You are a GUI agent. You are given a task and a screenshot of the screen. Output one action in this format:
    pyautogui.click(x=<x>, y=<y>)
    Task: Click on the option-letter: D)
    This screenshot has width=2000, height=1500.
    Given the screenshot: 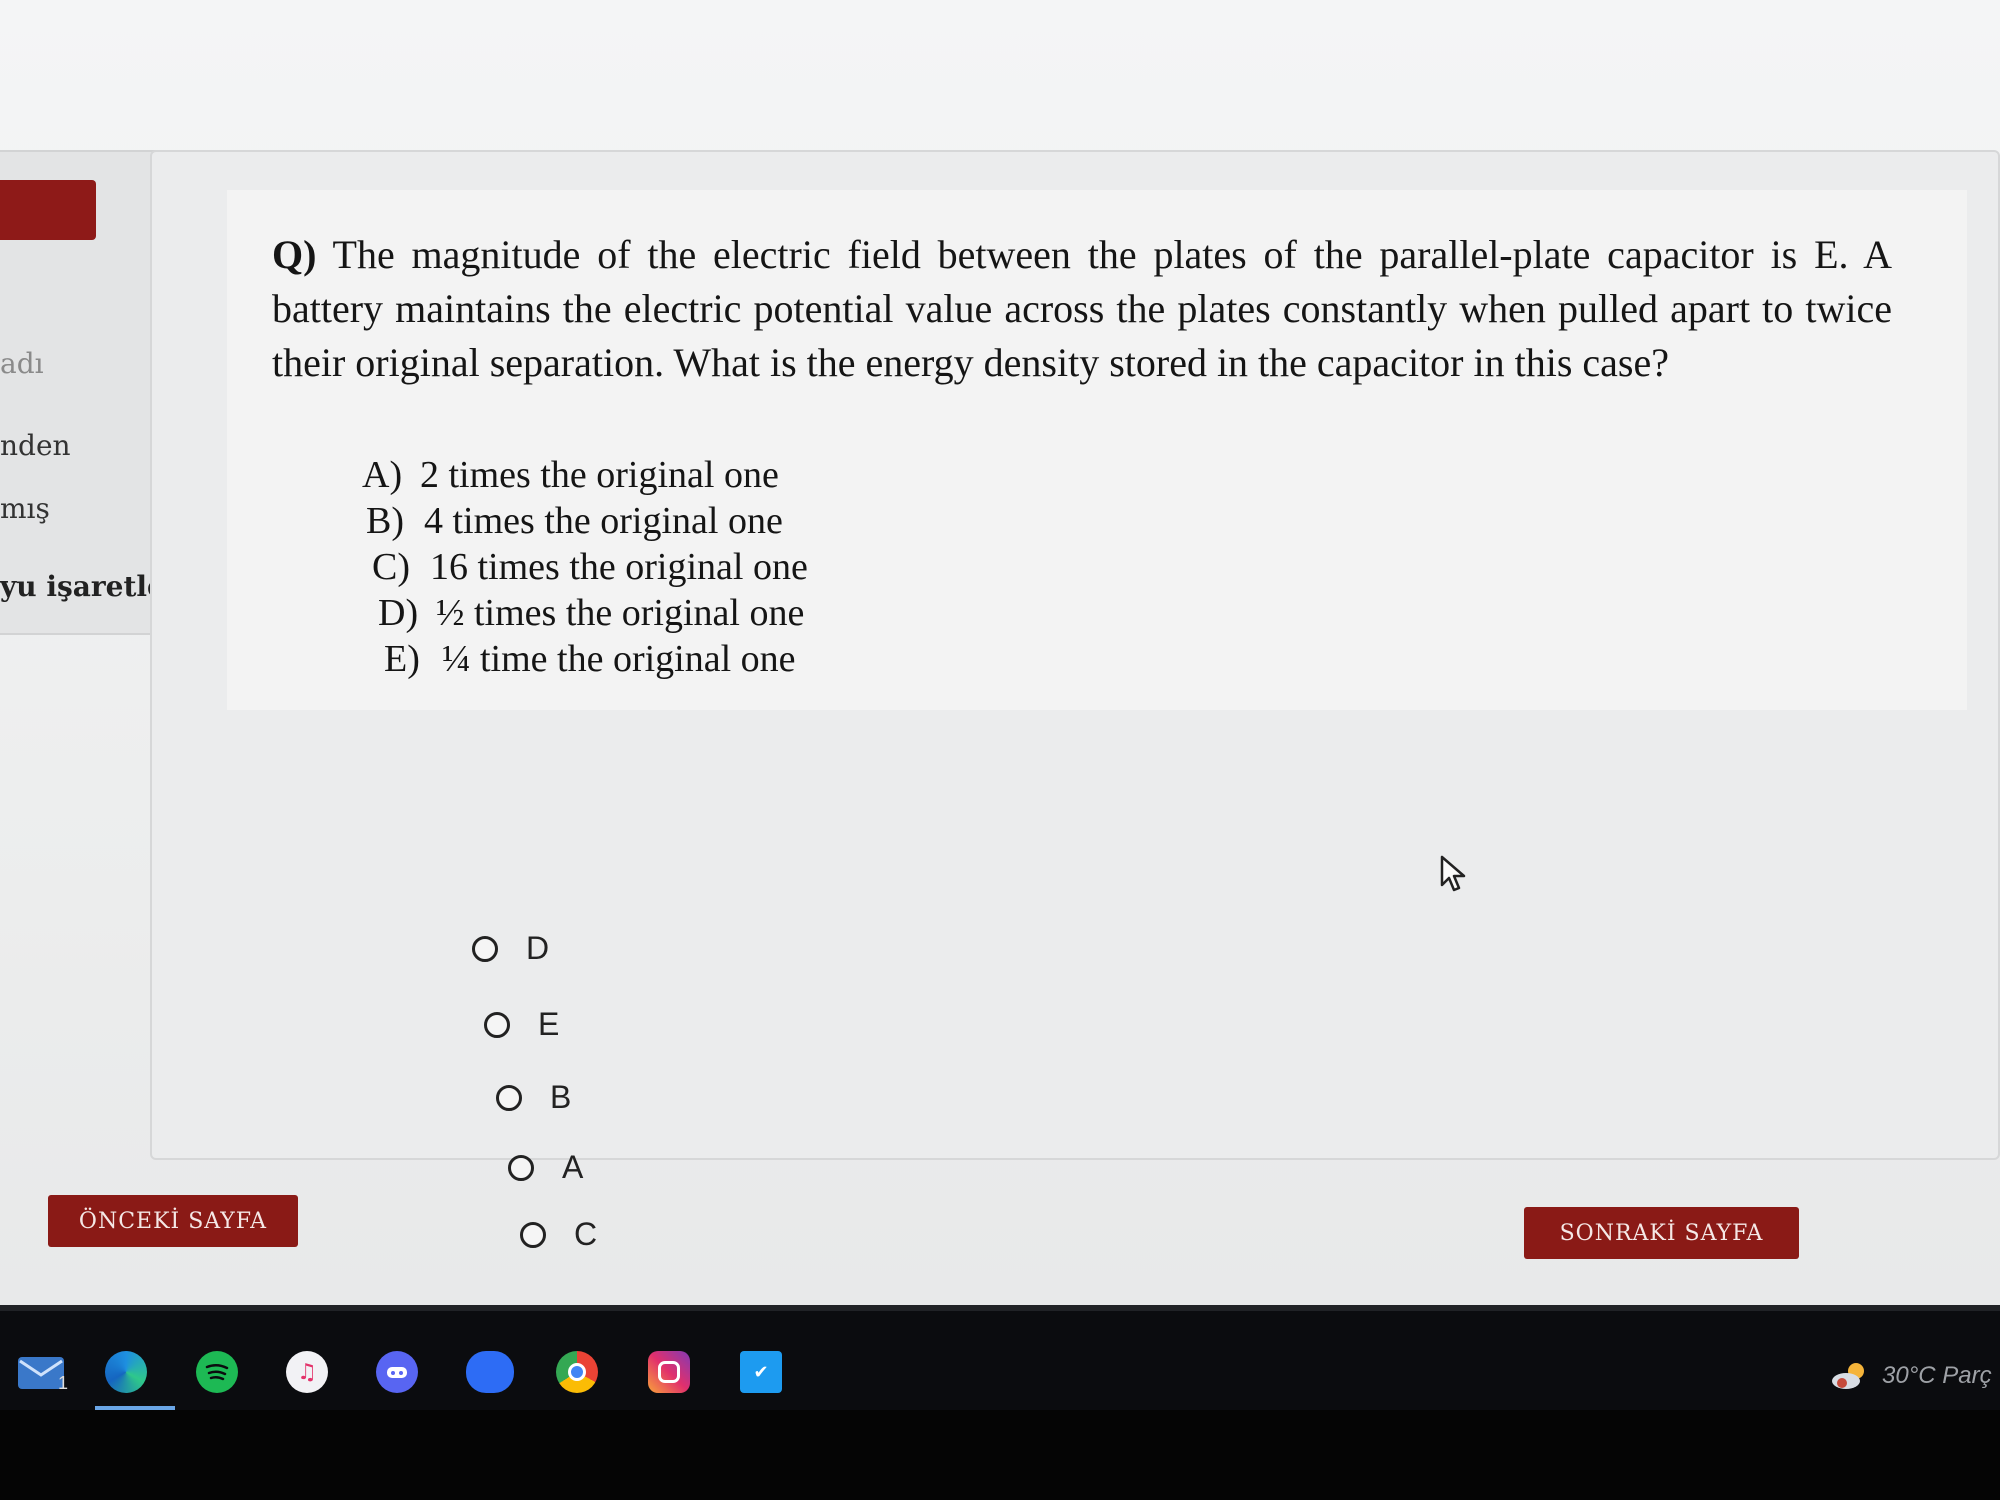 What is the action you would take?
    pyautogui.click(x=398, y=613)
    